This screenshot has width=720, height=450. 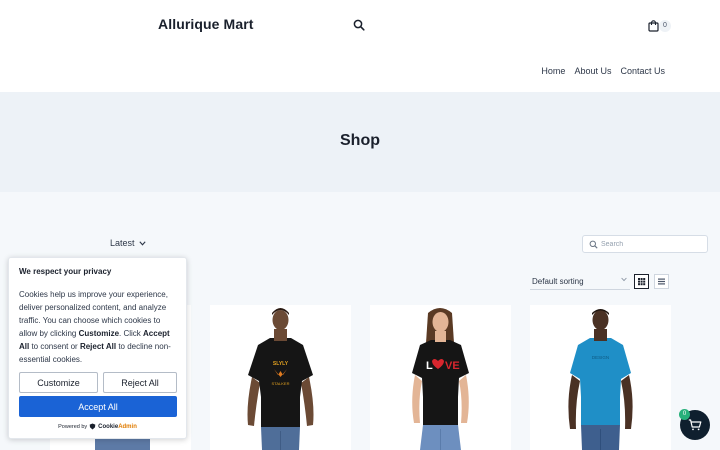 I want to click on page-title: Shop, so click(x=360, y=140).